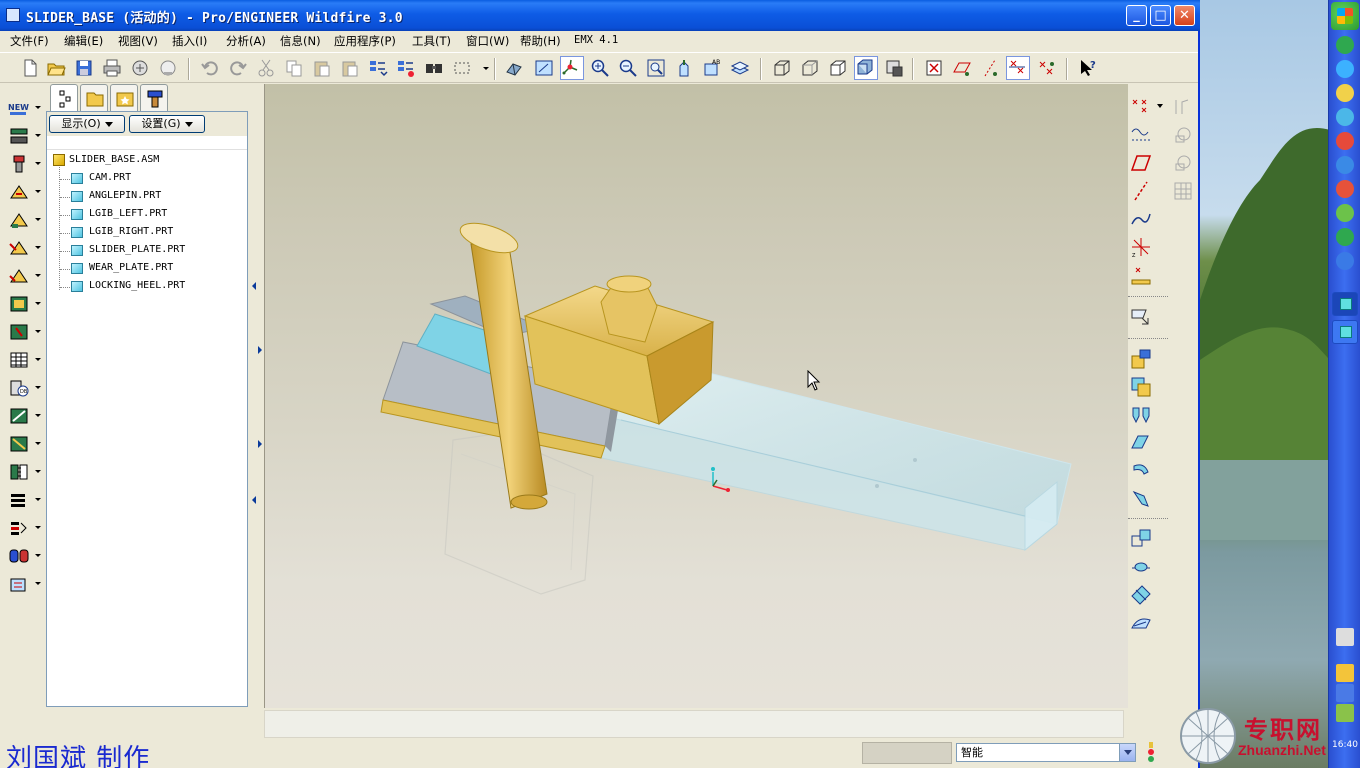 The height and width of the screenshot is (768, 1360). I want to click on annotations-toggle-icon, so click(1046, 68).